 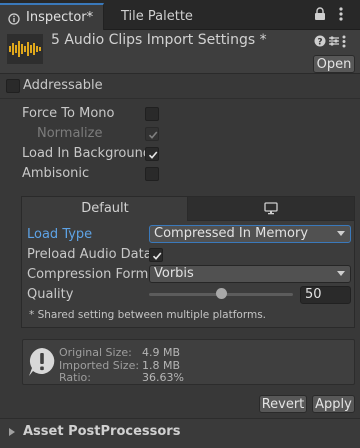 I want to click on presets-icon, so click(x=334, y=42).